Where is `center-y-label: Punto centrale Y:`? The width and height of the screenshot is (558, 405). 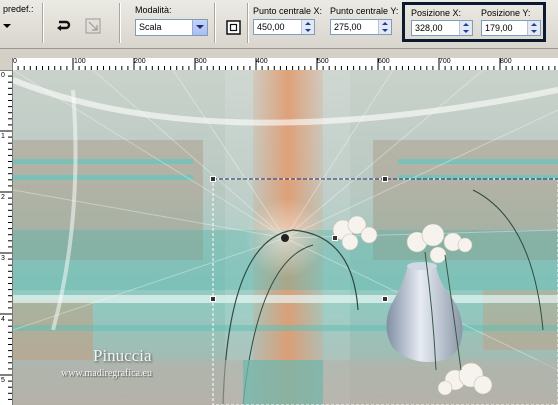 center-y-label: Punto centrale Y: is located at coordinates (364, 11).